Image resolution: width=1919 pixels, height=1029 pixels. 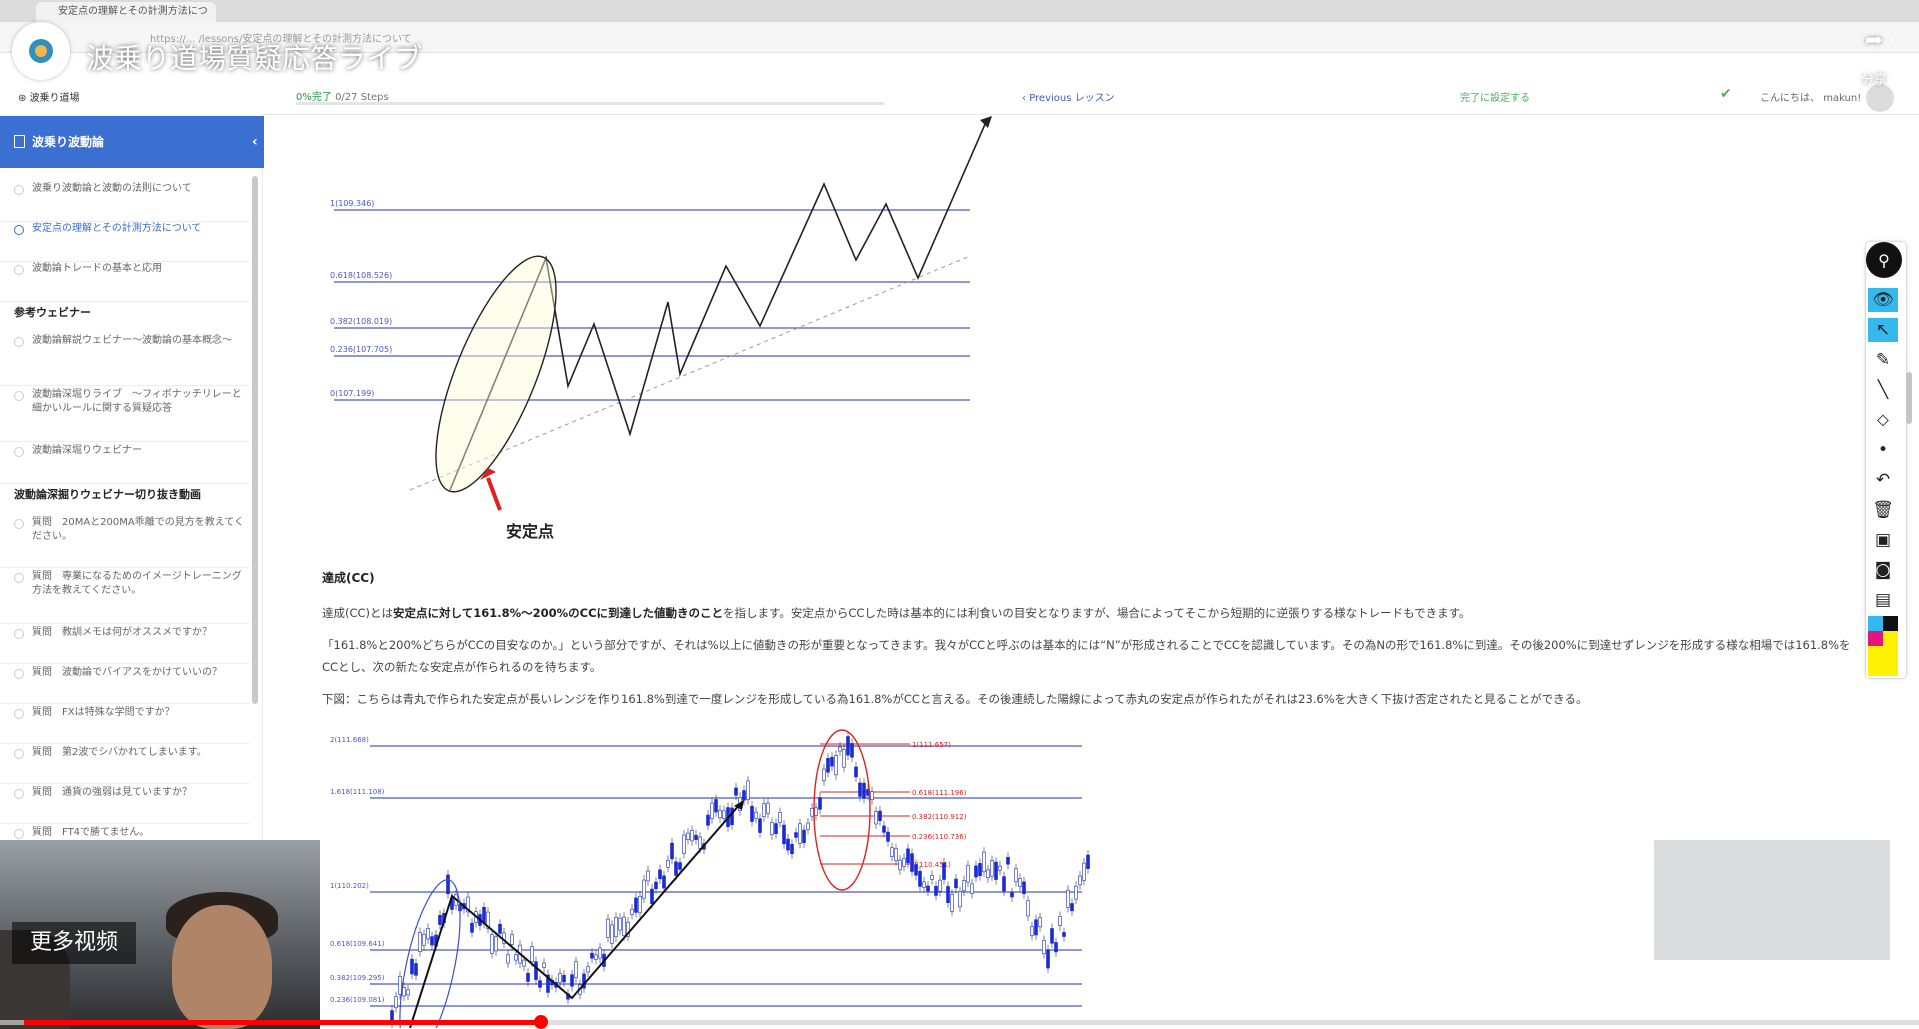 What do you see at coordinates (122, 632) in the screenshot?
I see `lesson-label: 質問 教訓メモは何がオススメですか？` at bounding box center [122, 632].